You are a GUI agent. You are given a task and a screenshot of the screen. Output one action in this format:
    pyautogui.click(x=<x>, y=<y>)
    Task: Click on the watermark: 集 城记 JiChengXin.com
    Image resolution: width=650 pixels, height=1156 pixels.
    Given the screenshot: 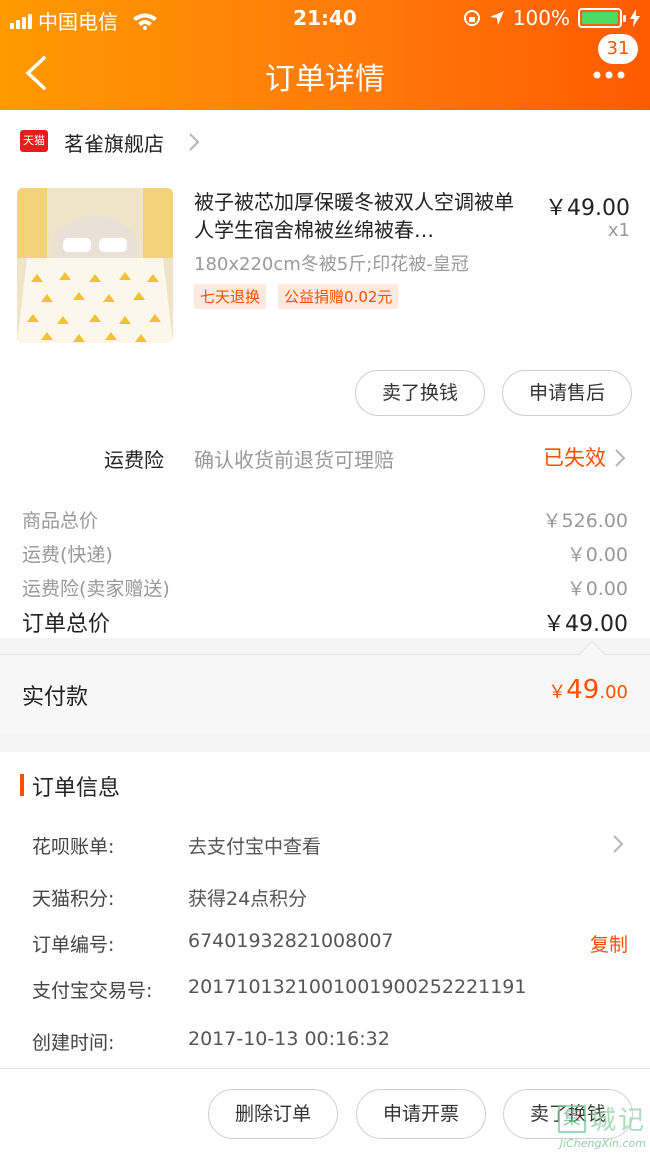 What is the action you would take?
    pyautogui.click(x=601, y=1125)
    